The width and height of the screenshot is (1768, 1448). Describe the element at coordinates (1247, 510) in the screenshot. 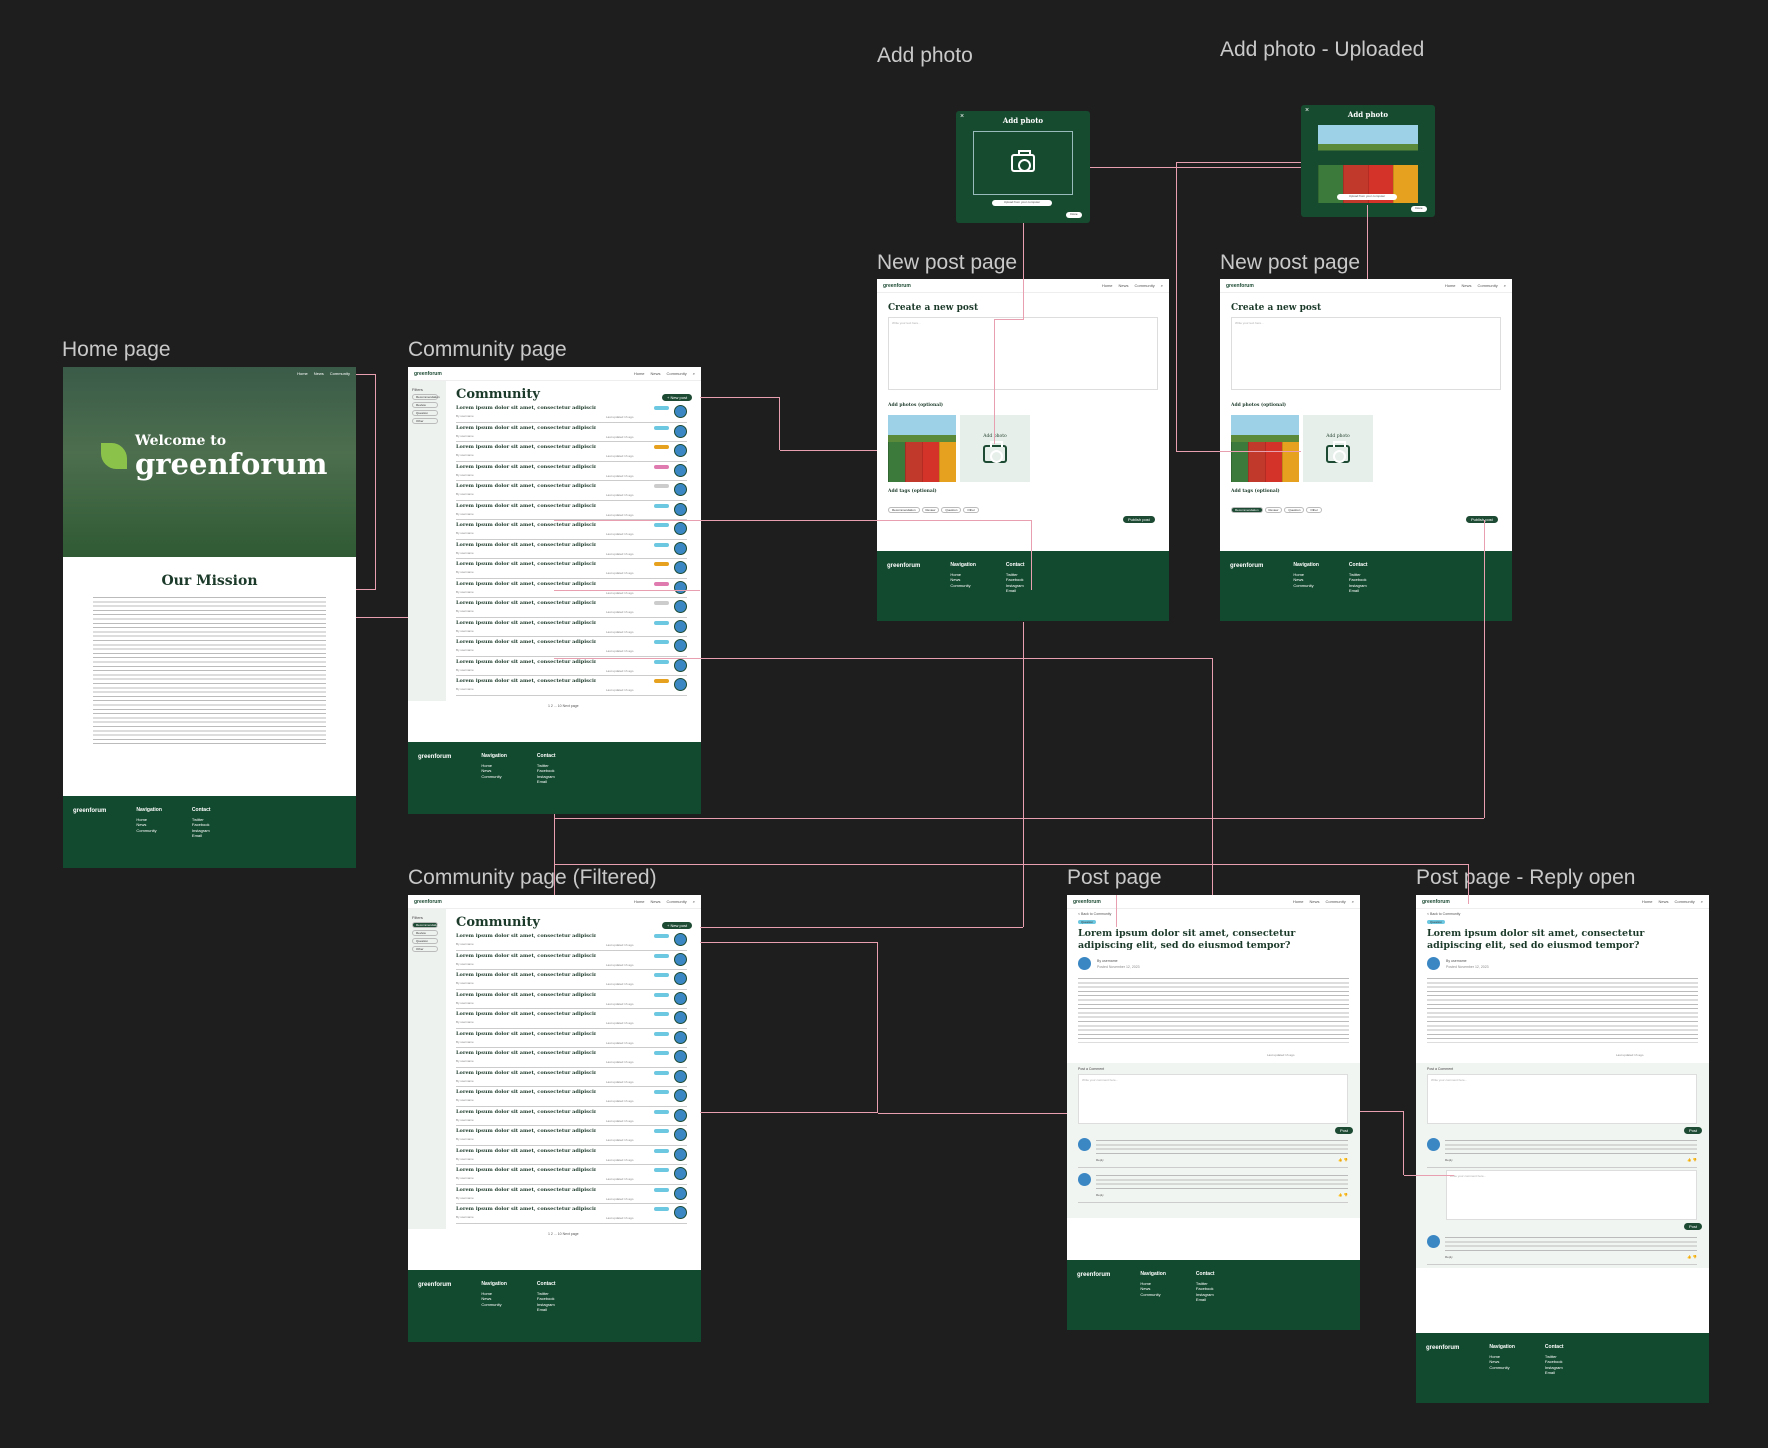

I see `tag-chip: Recommendation` at that location.